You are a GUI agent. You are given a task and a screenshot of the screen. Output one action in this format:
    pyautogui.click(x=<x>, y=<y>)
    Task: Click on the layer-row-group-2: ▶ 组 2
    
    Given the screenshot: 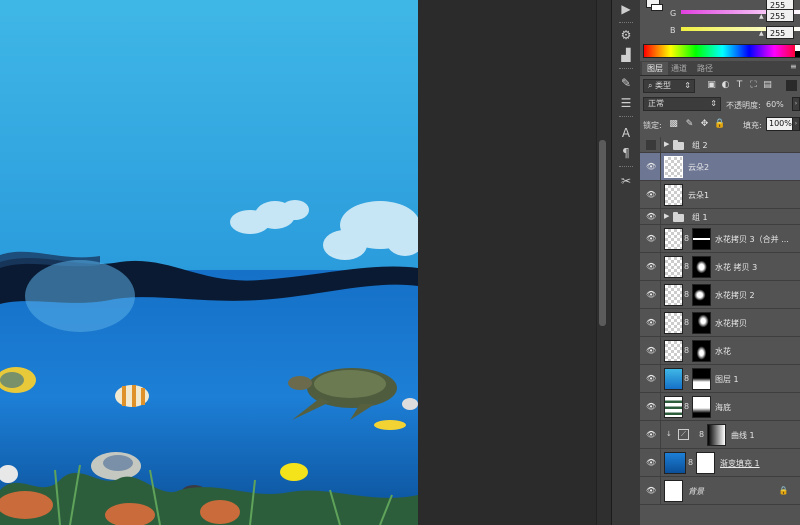 What is the action you would take?
    pyautogui.click(x=720, y=145)
    